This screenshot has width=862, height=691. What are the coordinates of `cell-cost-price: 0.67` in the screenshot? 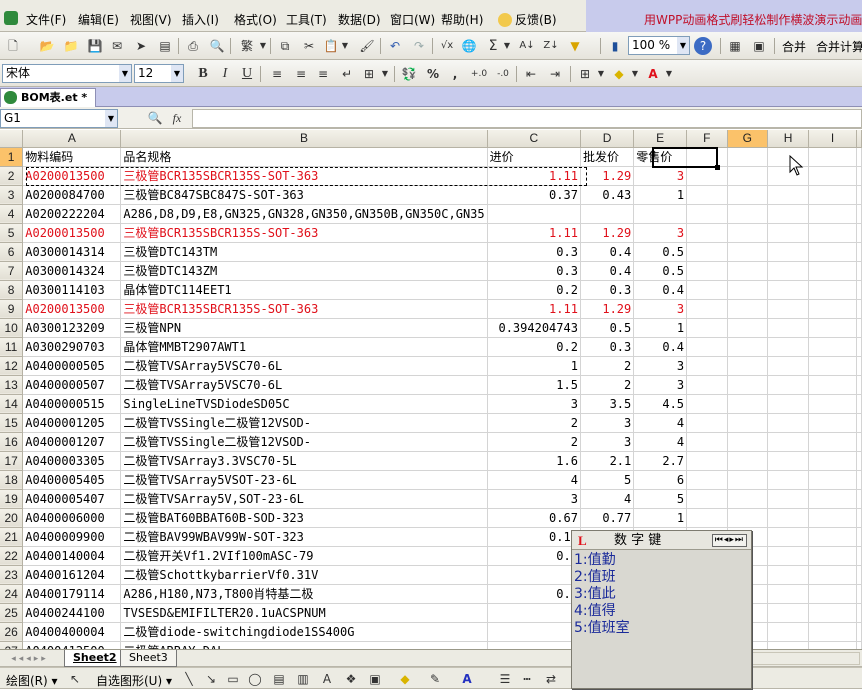 It's located at (534, 518).